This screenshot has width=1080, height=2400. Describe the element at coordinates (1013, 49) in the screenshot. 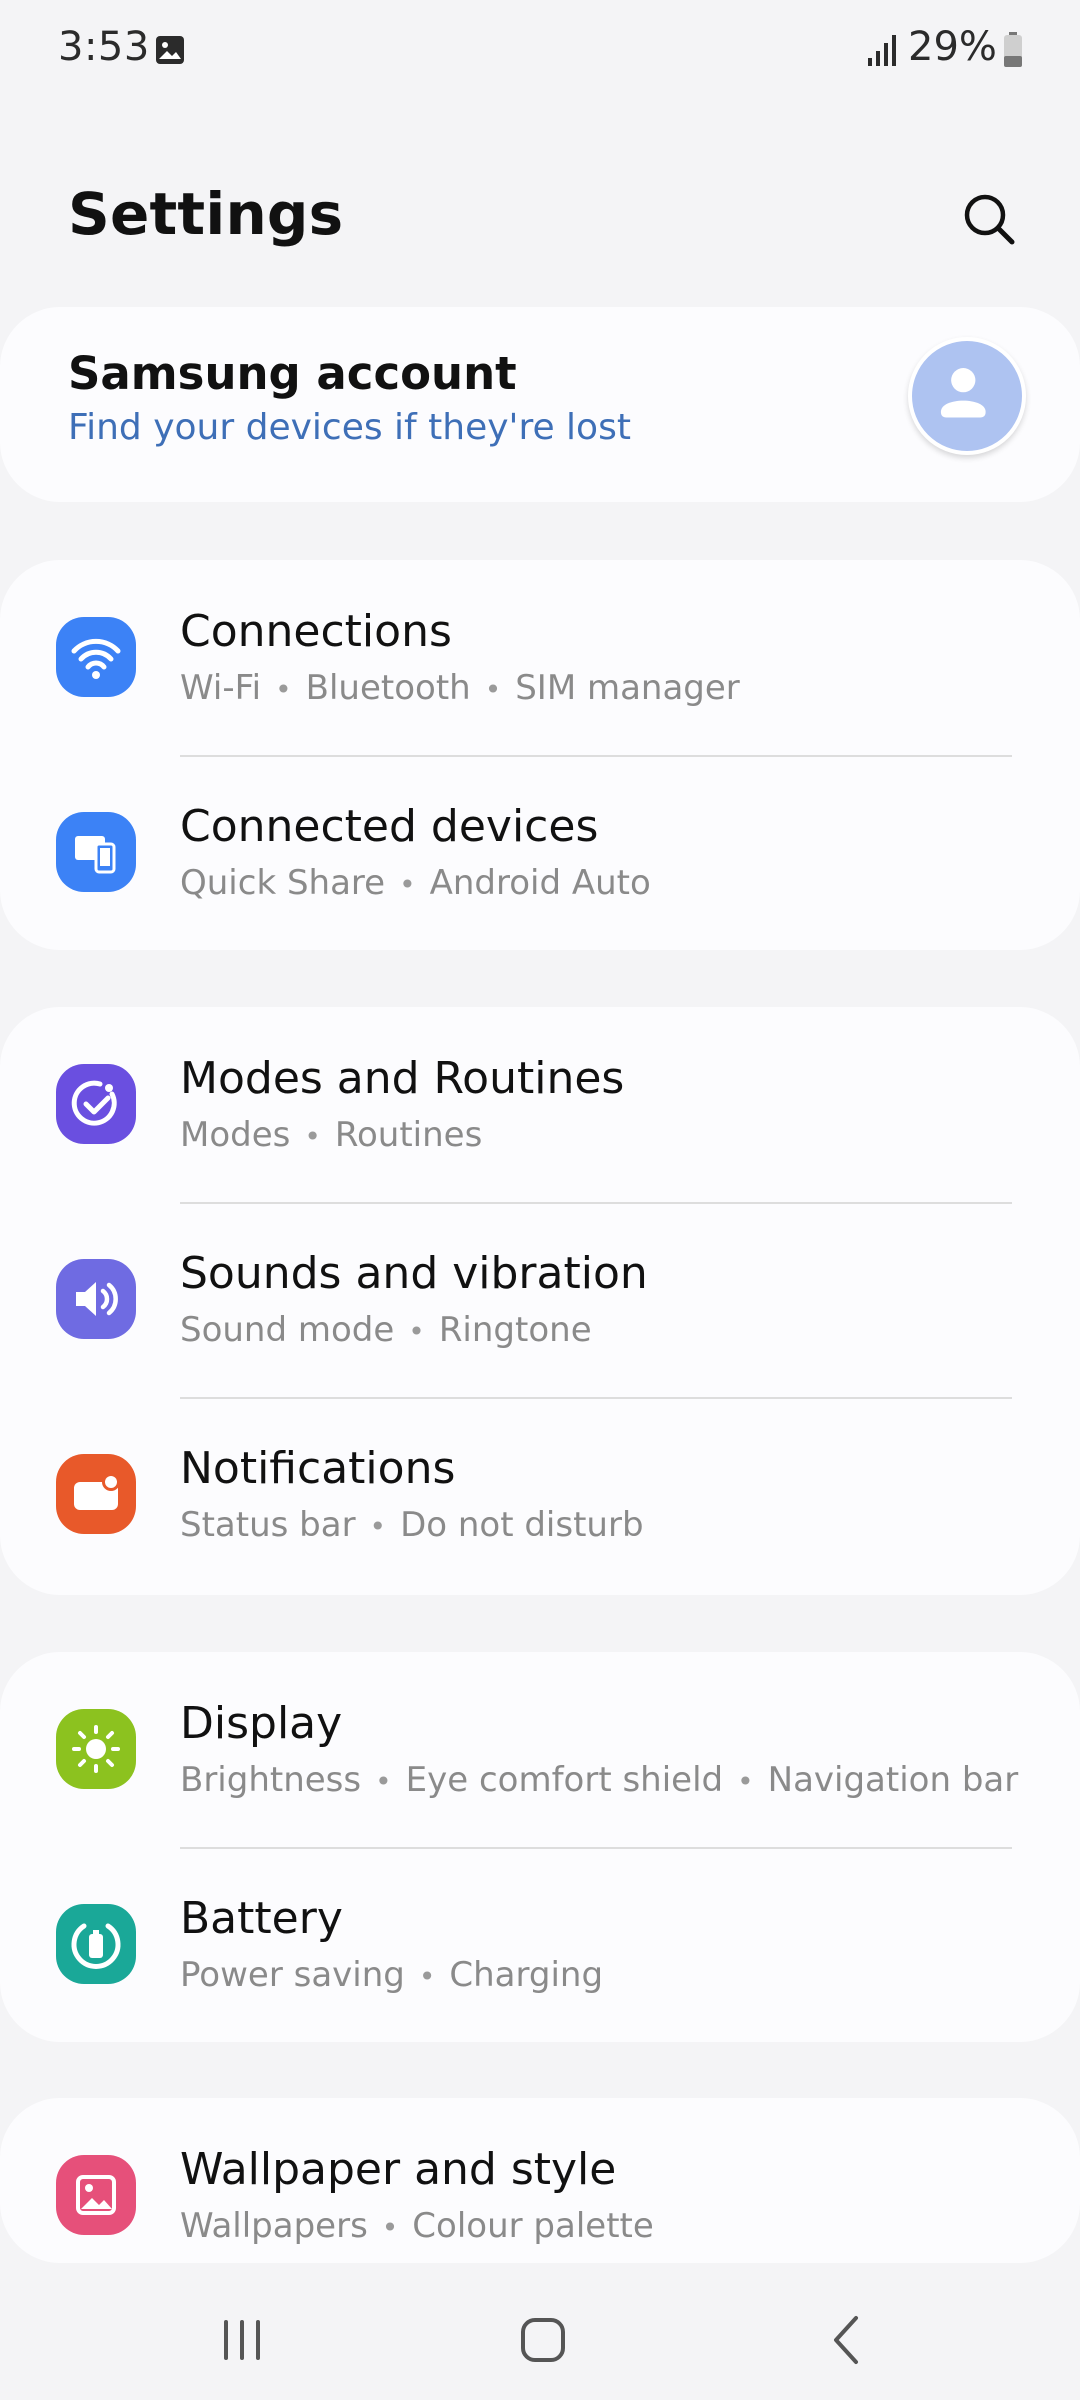

I see `battery-status-icon` at that location.